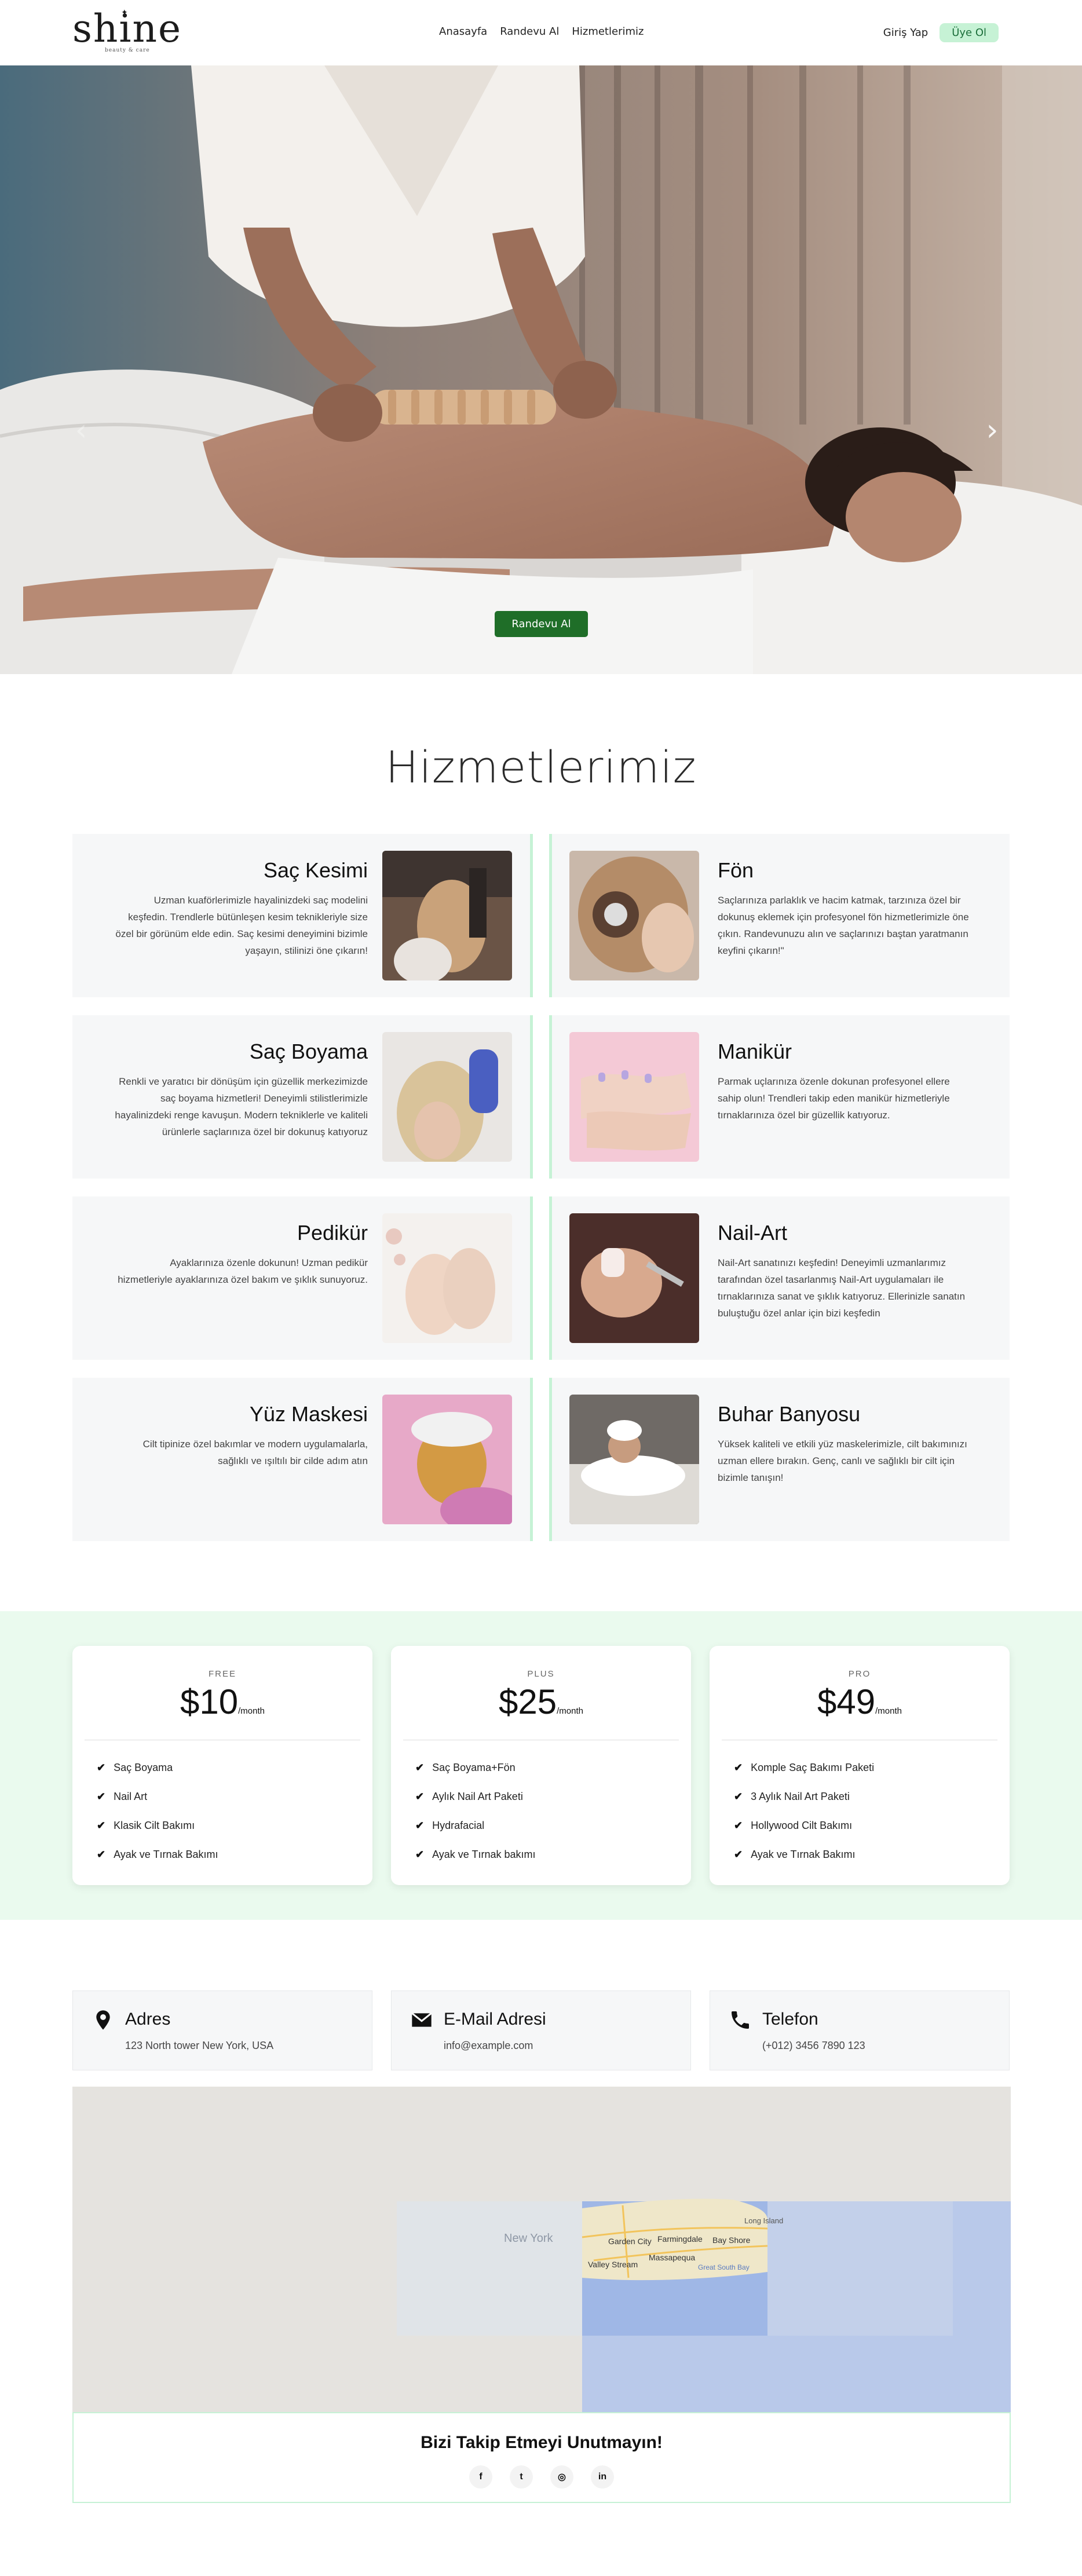  Describe the element at coordinates (542, 2477) in the screenshot. I see `social-links: f t ◎ in` at that location.